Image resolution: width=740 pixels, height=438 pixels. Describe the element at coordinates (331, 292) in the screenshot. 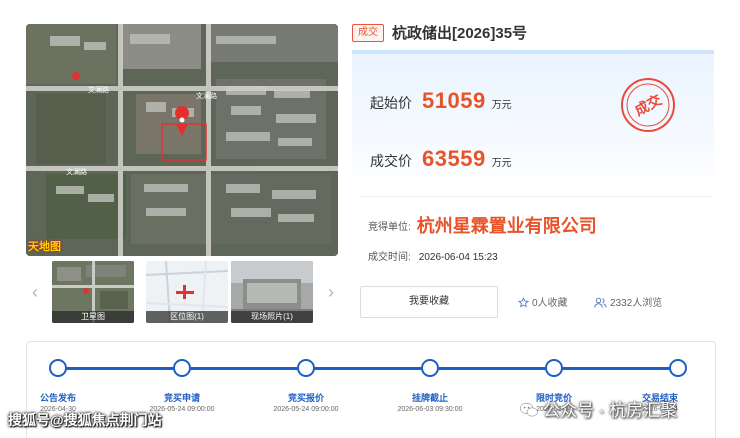

I see `chevron-right-icon: ›` at that location.